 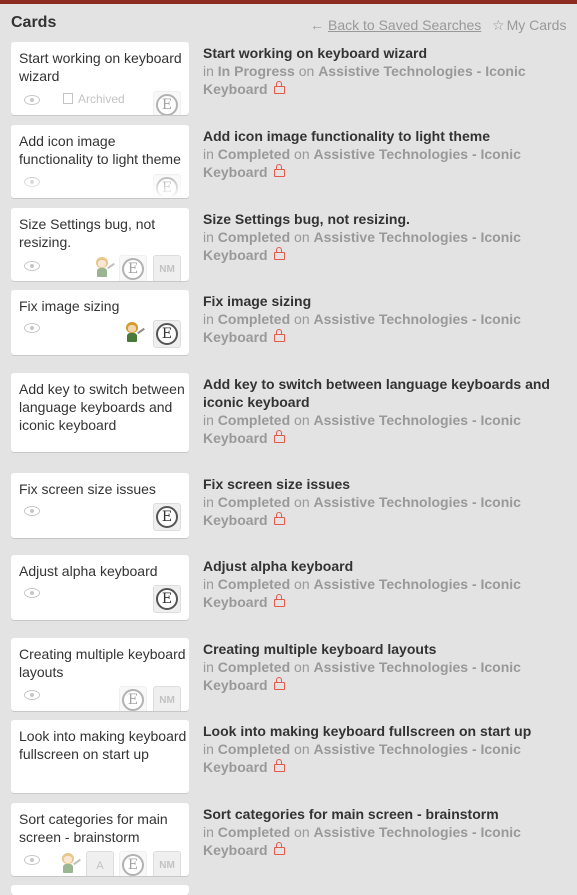 What do you see at coordinates (100, 863) in the screenshot?
I see `member-initials-avatar: A` at bounding box center [100, 863].